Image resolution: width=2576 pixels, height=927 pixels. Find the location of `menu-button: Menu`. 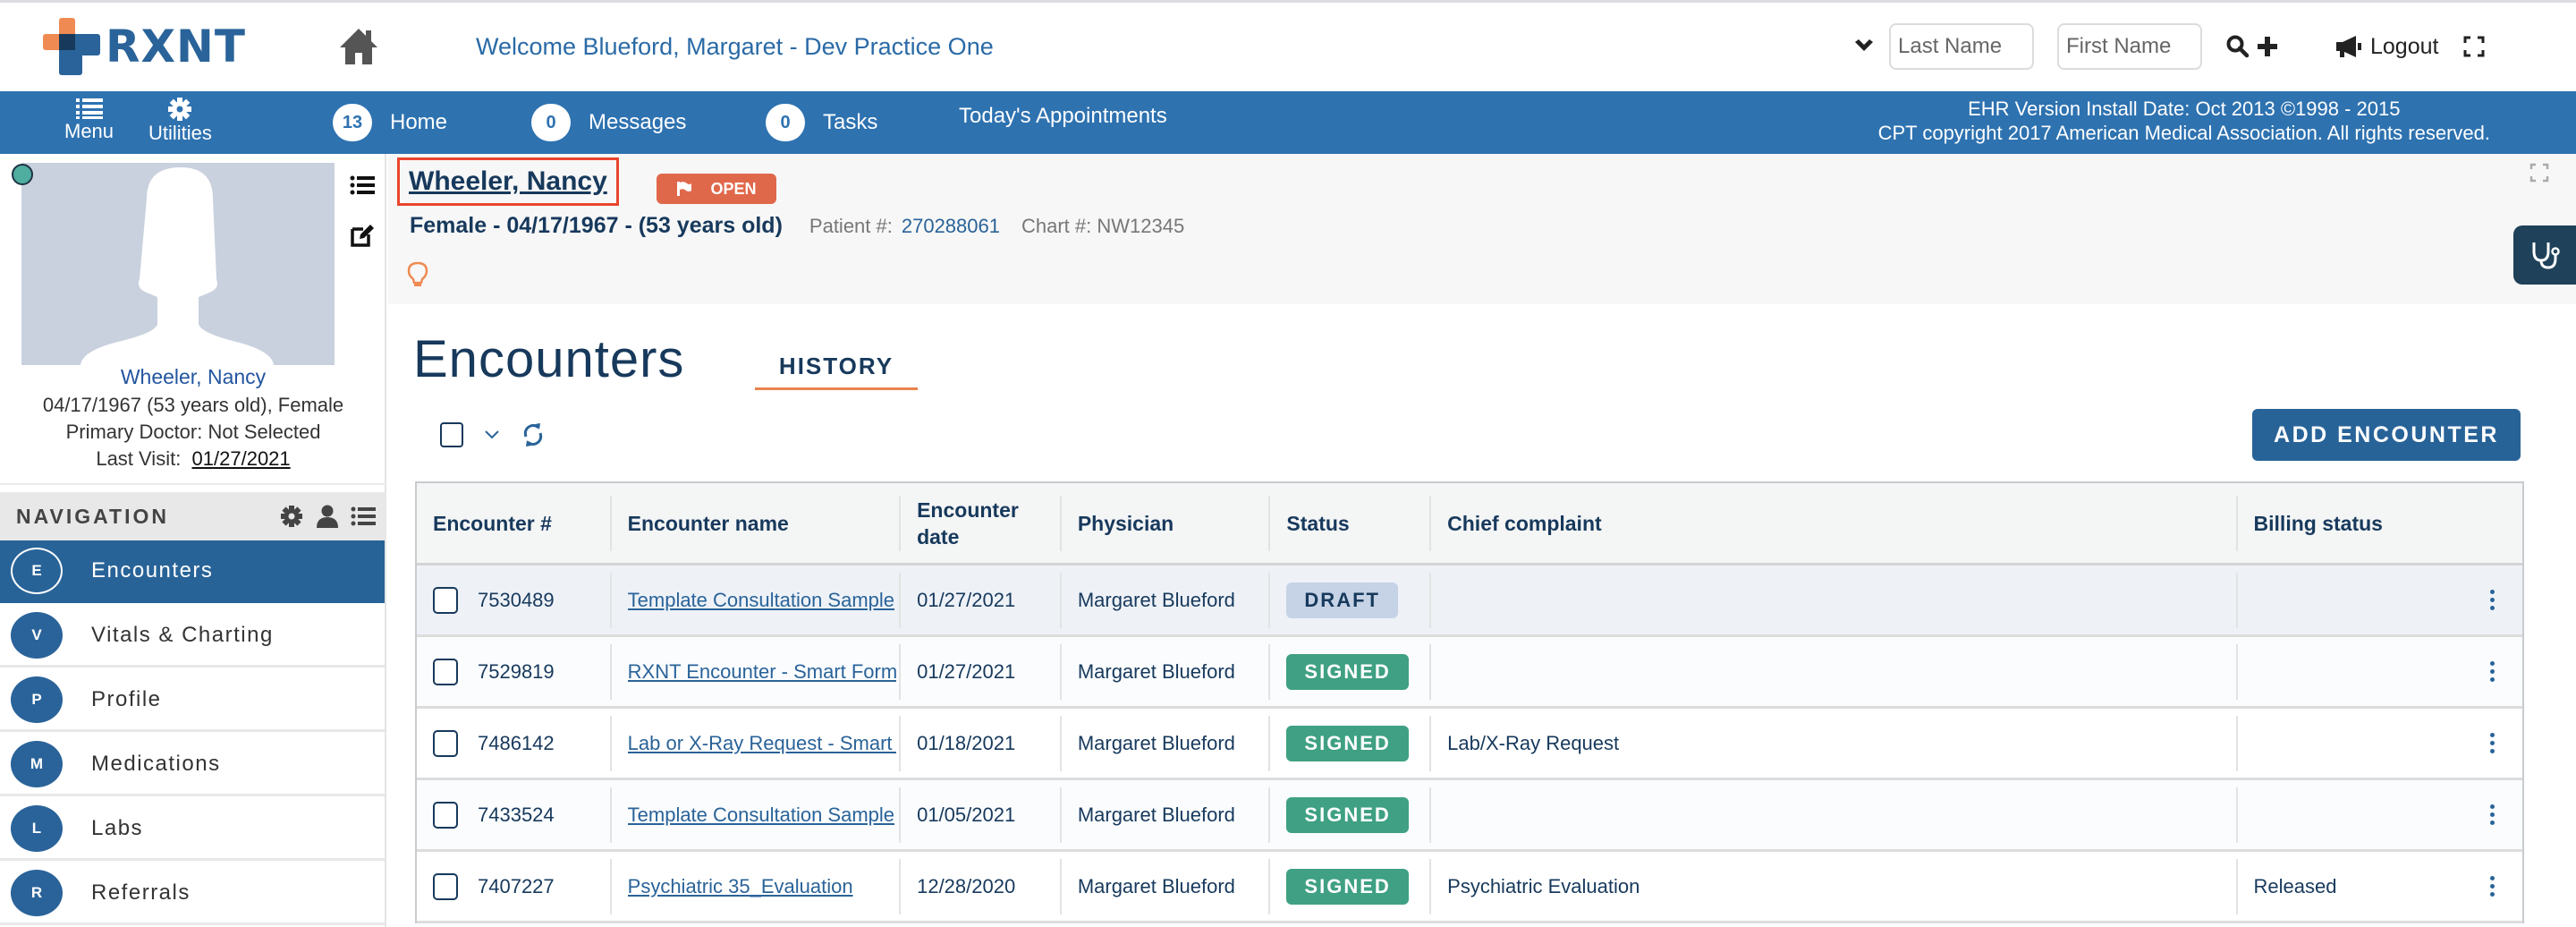

menu-button: Menu is located at coordinates (89, 120).